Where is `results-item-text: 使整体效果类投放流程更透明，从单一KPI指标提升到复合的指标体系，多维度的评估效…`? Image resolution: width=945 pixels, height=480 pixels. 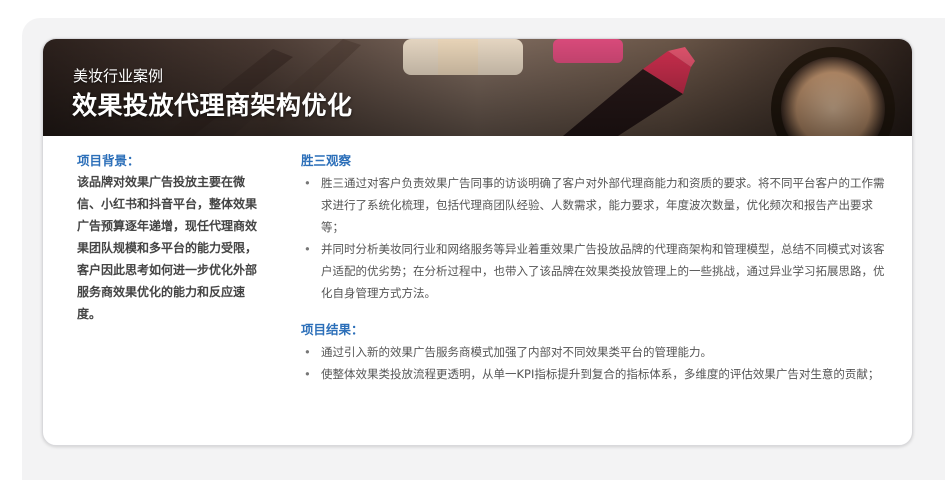
results-item-text: 使整体效果类投放流程更透明，从单一KPI指标提升到复合的指标体系，多维度的评估效… is located at coordinates (600, 374).